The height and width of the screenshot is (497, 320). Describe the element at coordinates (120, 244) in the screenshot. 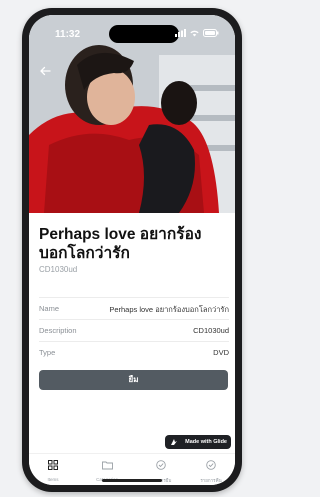

I see `product-title: Perhaps love อยากร้องบอกโลกว่ารัก` at that location.